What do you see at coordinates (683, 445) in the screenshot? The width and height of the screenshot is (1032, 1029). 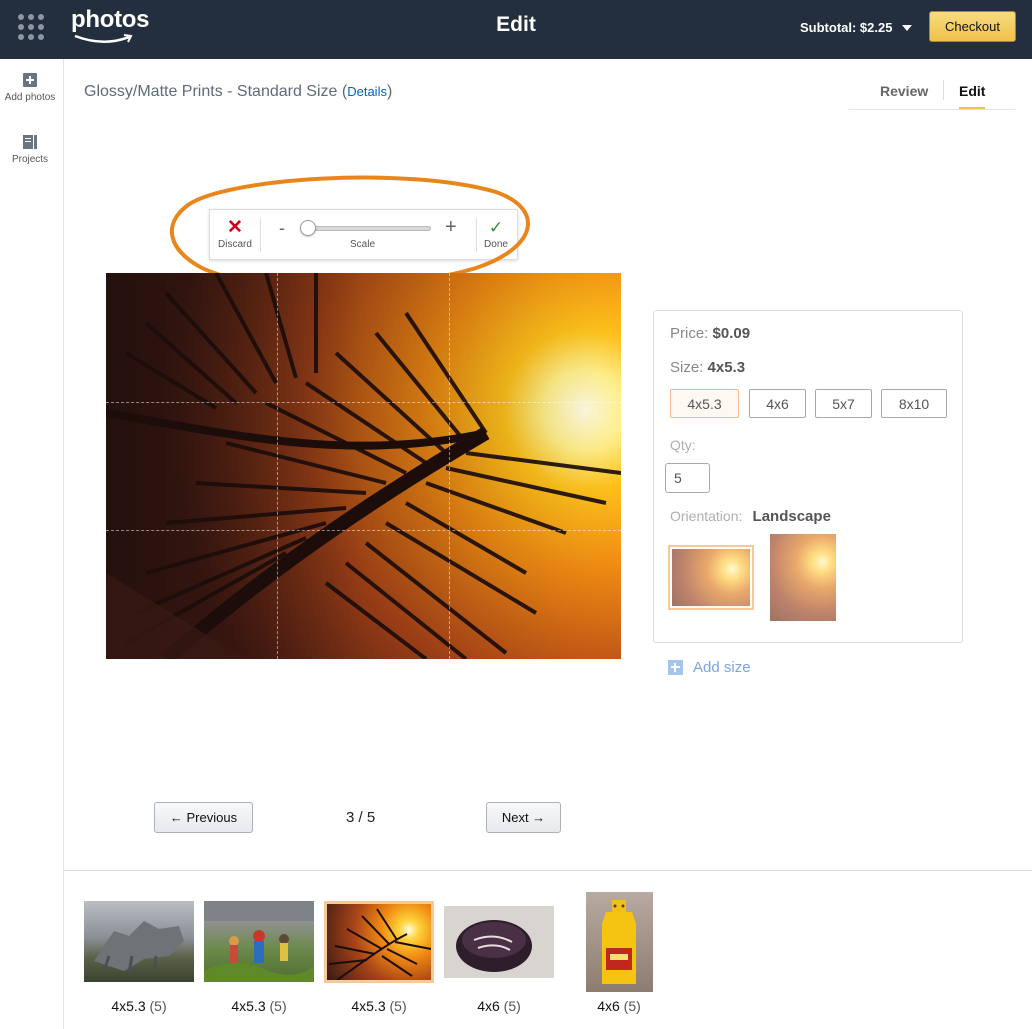 I see `qty-label: Qty:` at bounding box center [683, 445].